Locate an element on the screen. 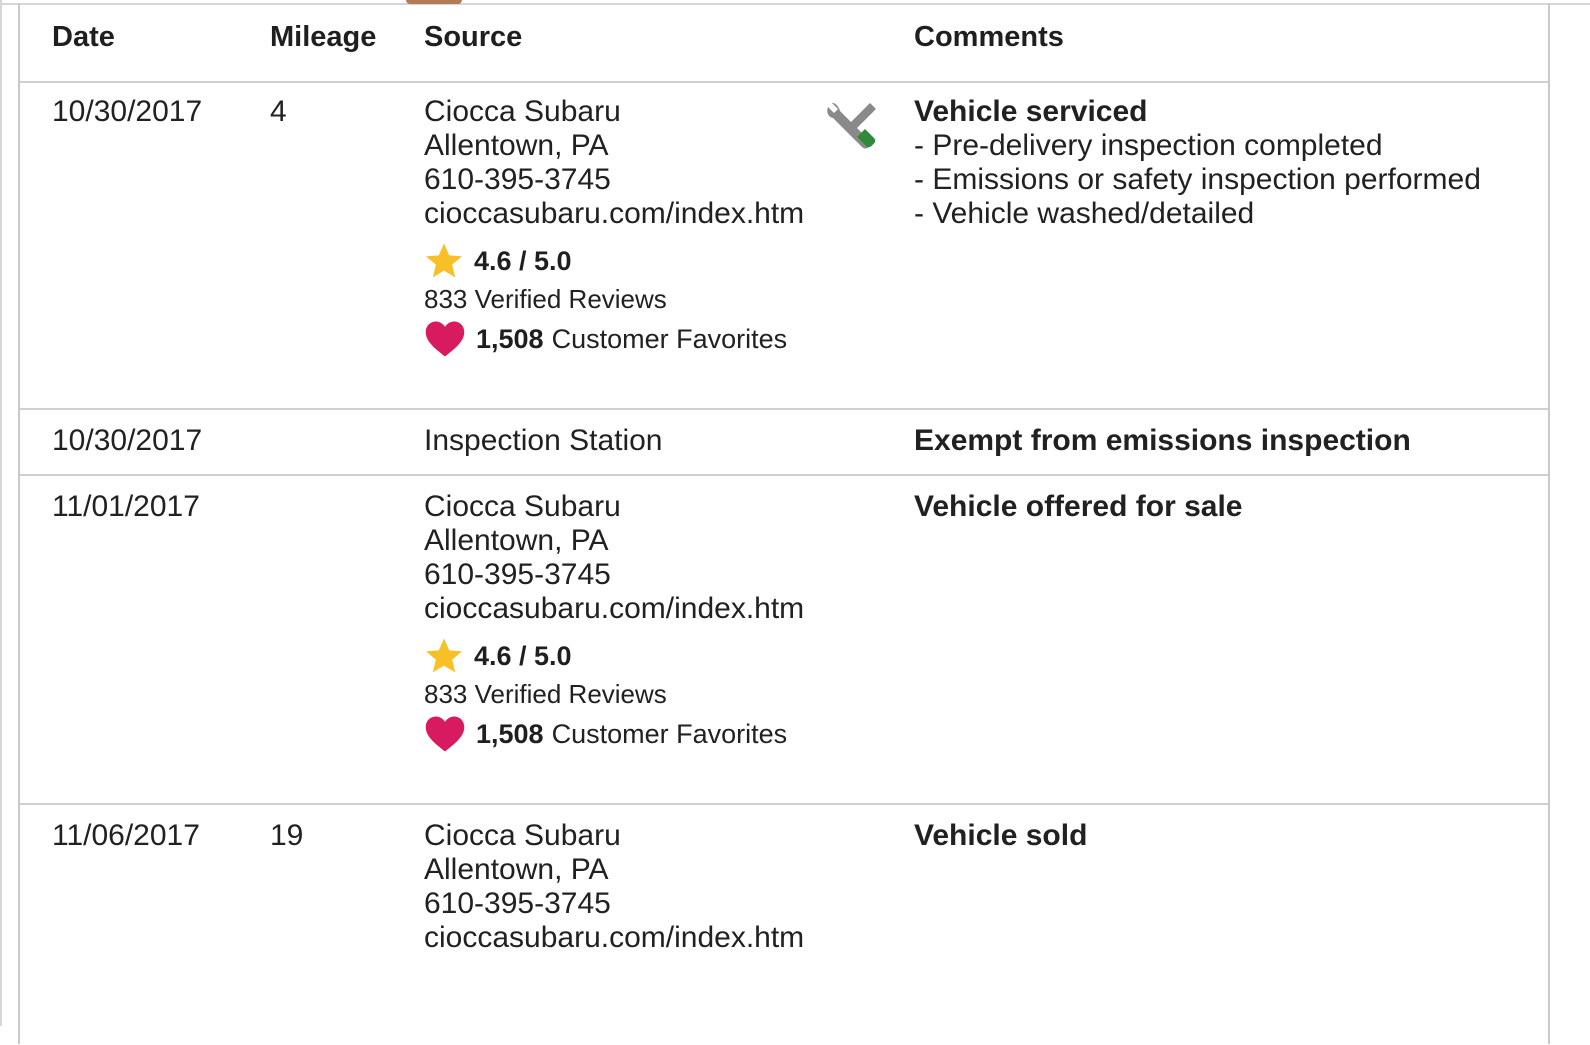  comment-item: - Pre-delivery inspection completed is located at coordinates (1148, 145).